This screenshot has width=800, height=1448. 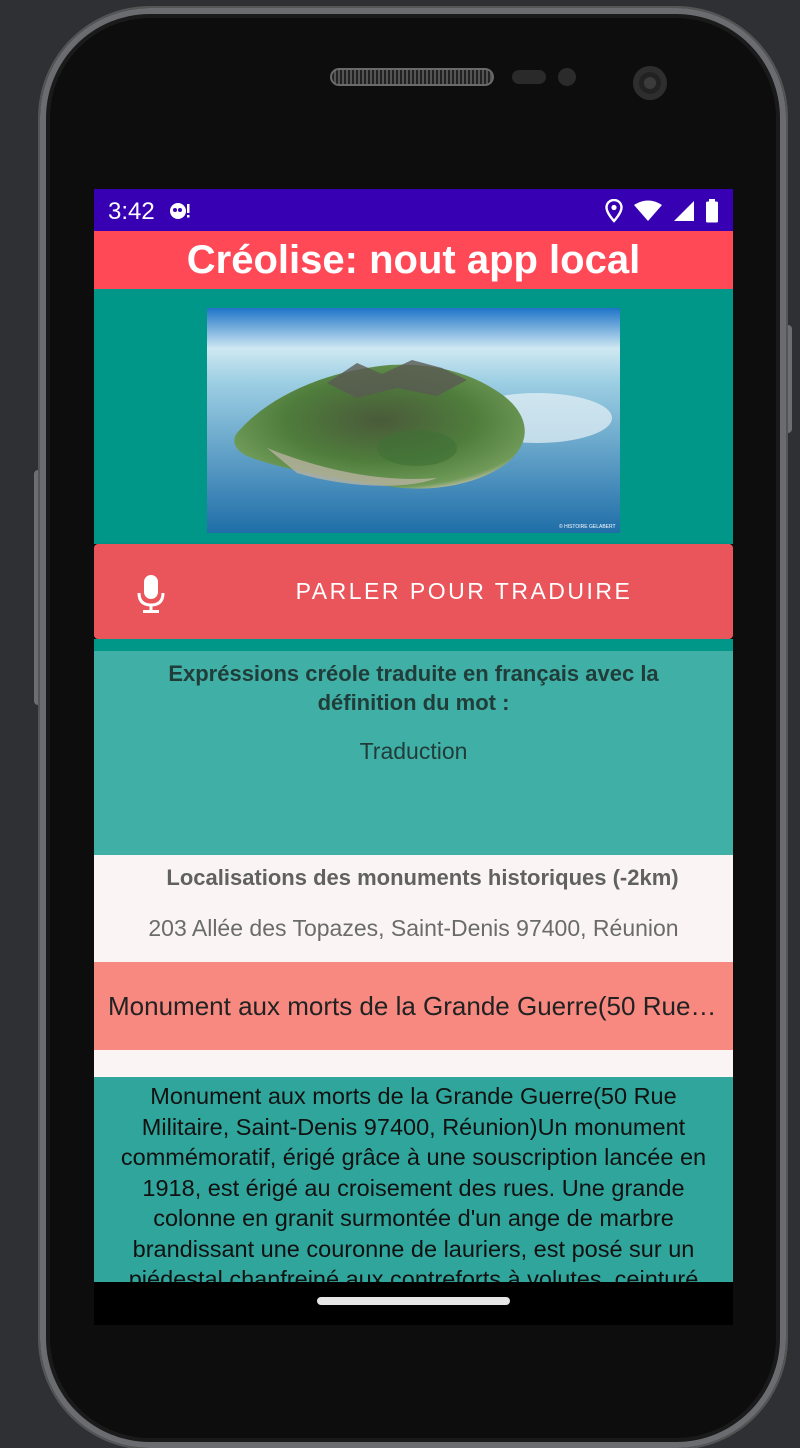 I want to click on status-icons, so click(x=662, y=211).